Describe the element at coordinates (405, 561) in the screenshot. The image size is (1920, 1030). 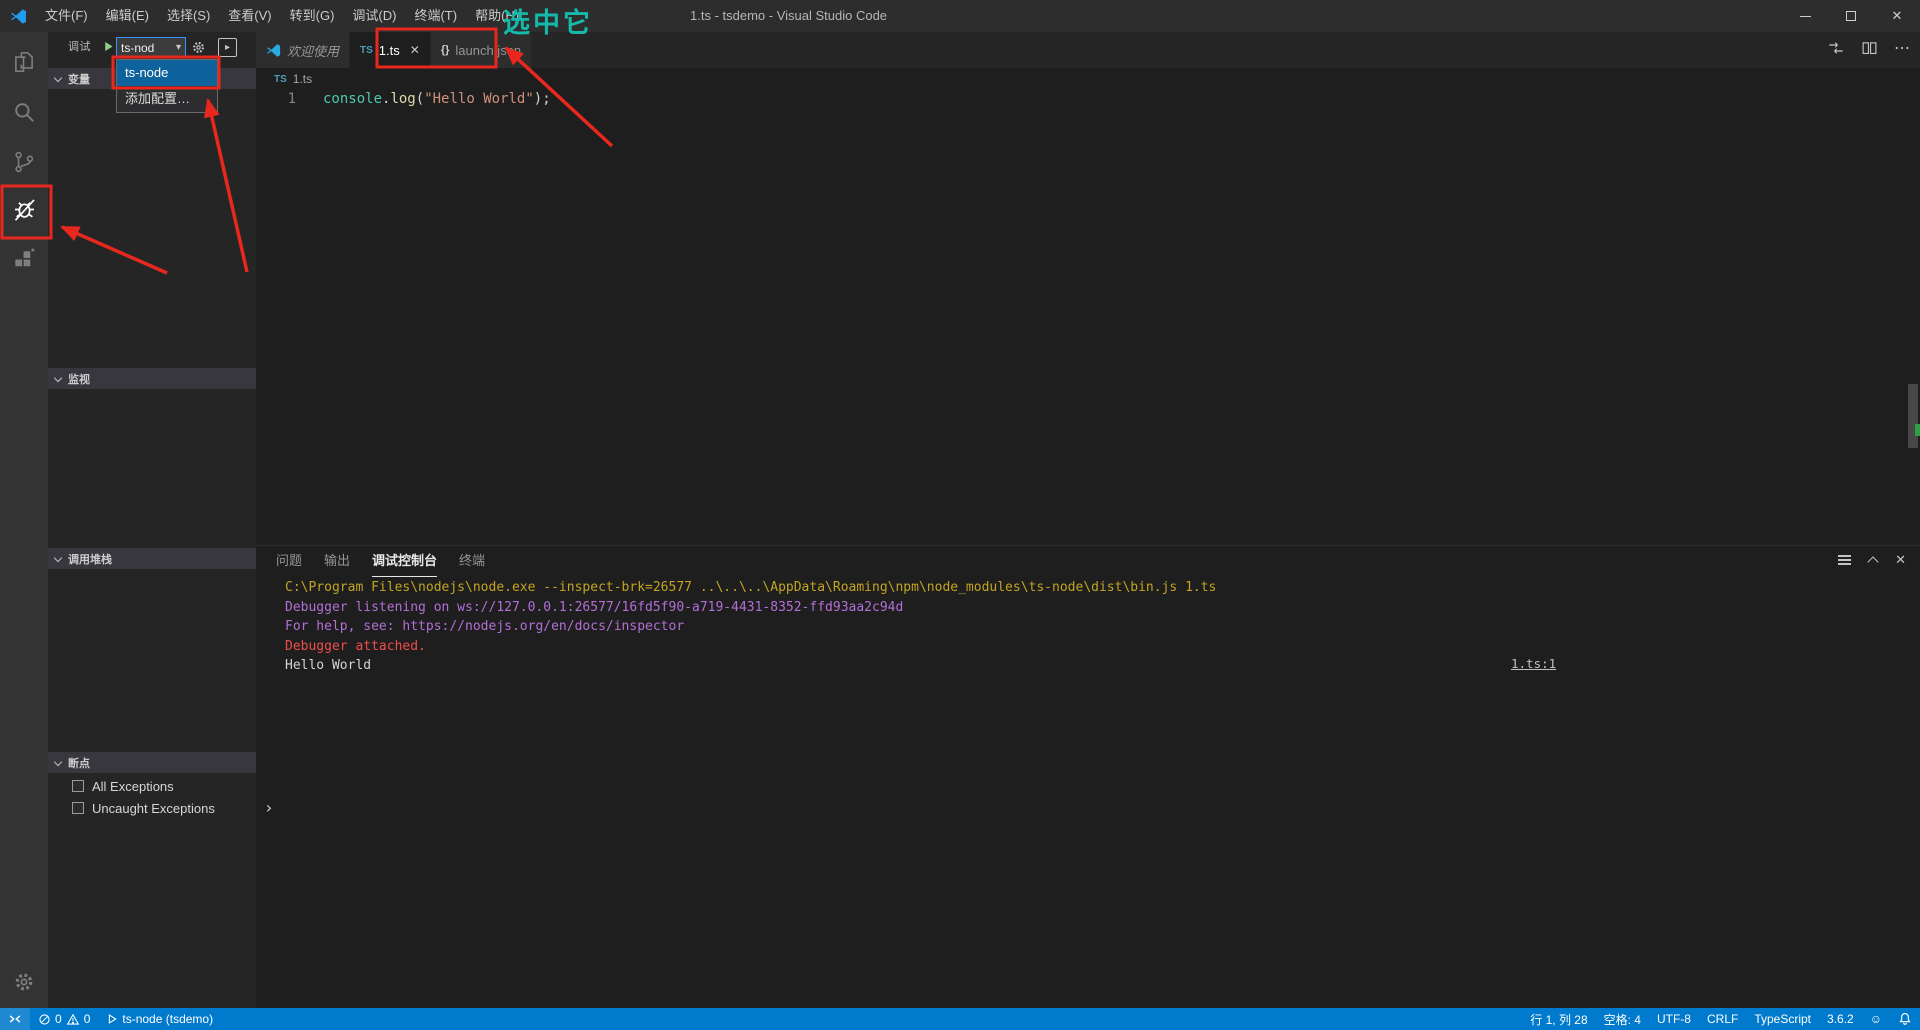
I see `panel-tab-debug-console: 调试控制台` at that location.